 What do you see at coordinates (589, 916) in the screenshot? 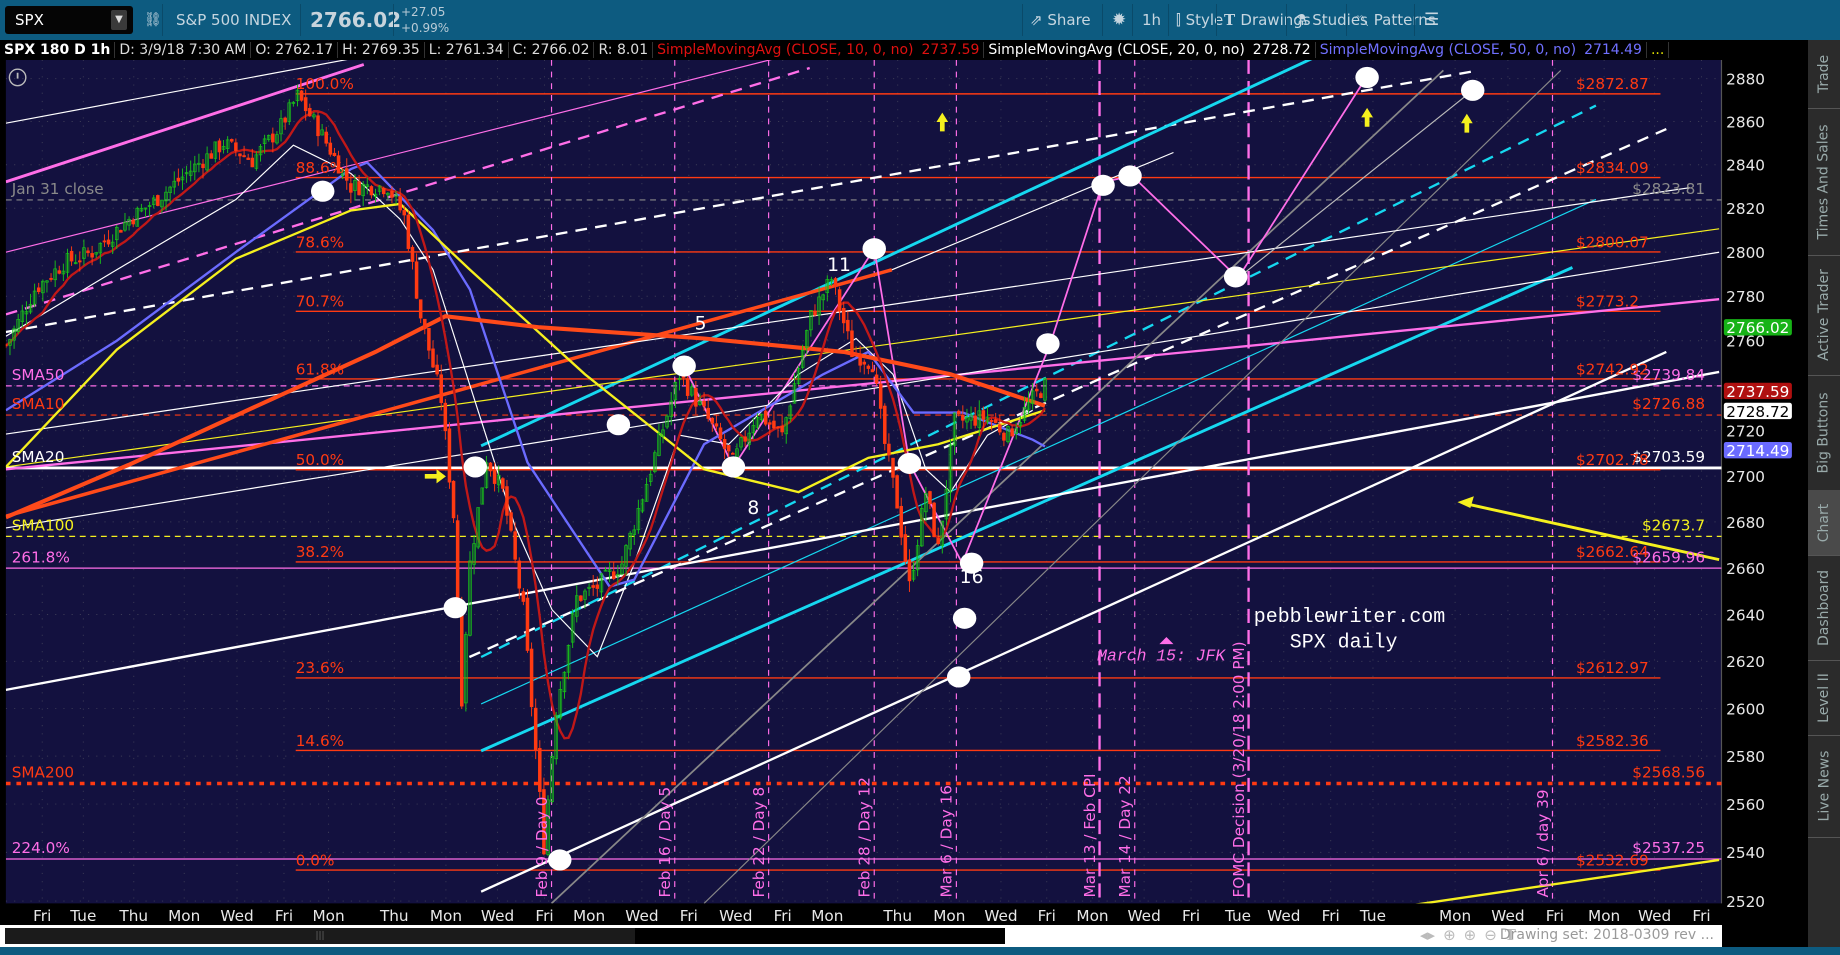
I see `x-tick-label: Mon` at bounding box center [589, 916].